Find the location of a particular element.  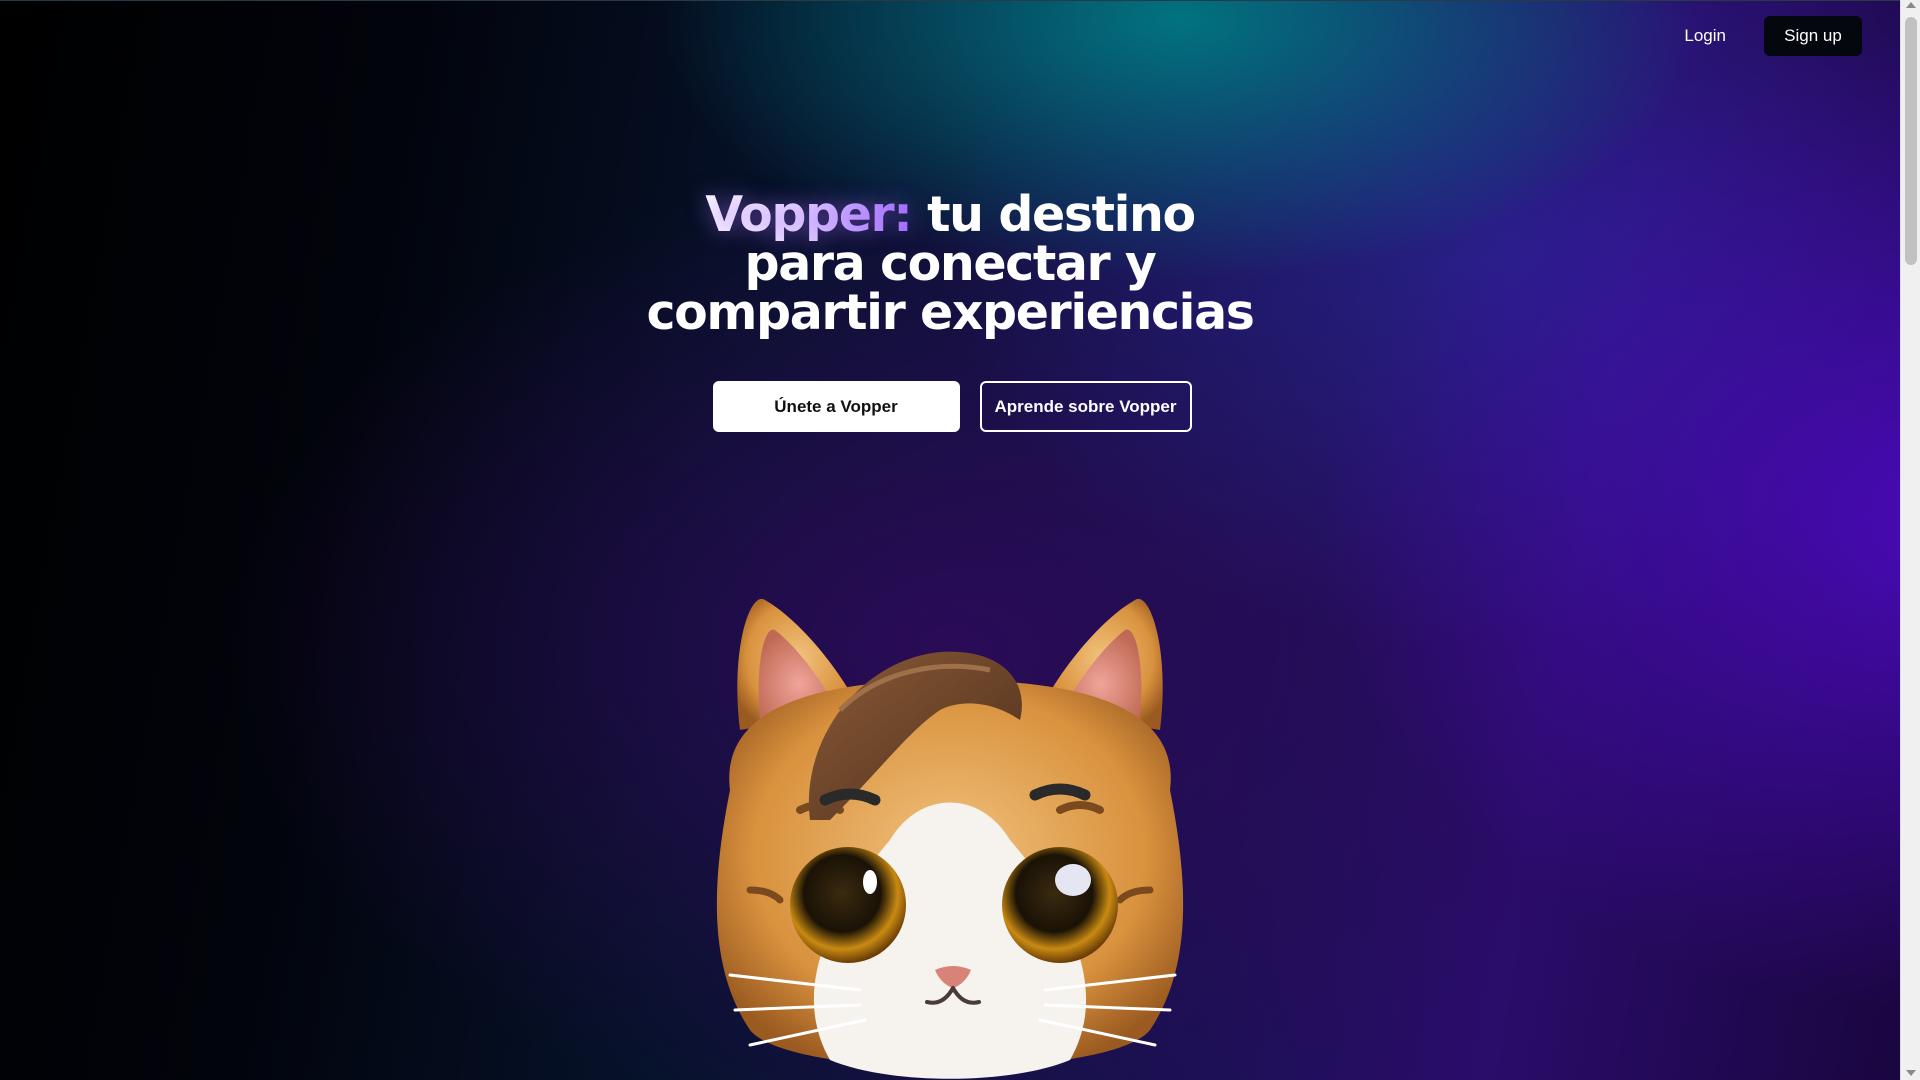

login-link: Login is located at coordinates (1705, 36).